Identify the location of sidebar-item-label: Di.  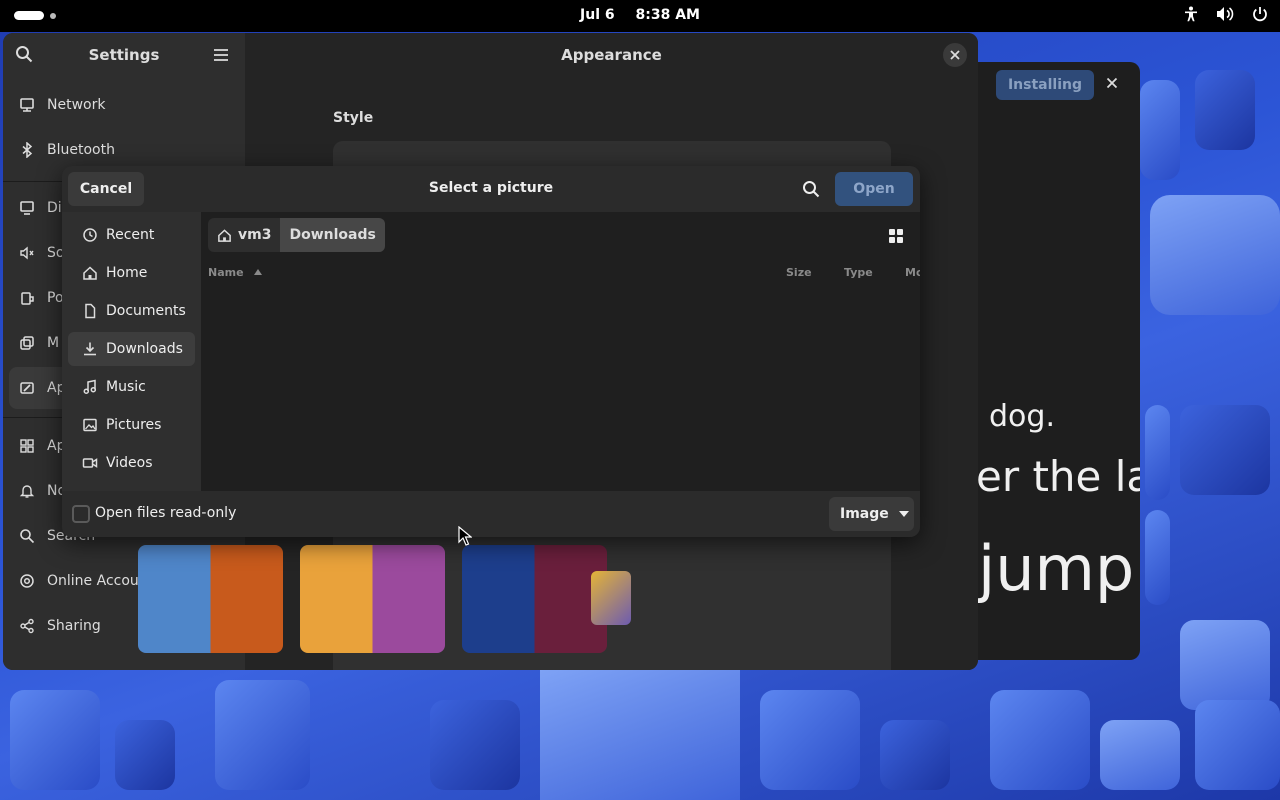
(54, 208).